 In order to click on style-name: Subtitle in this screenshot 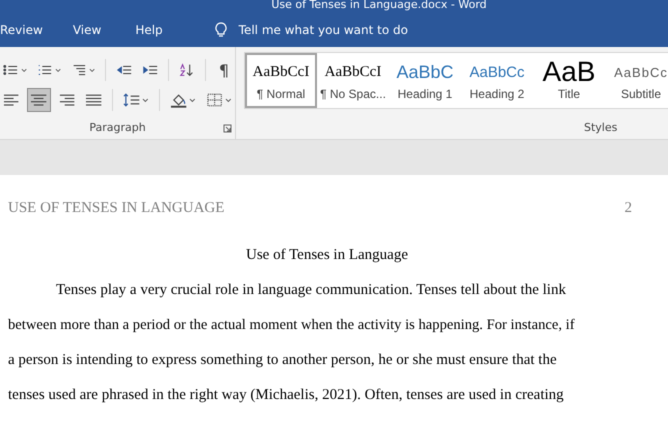, I will do `click(641, 94)`.